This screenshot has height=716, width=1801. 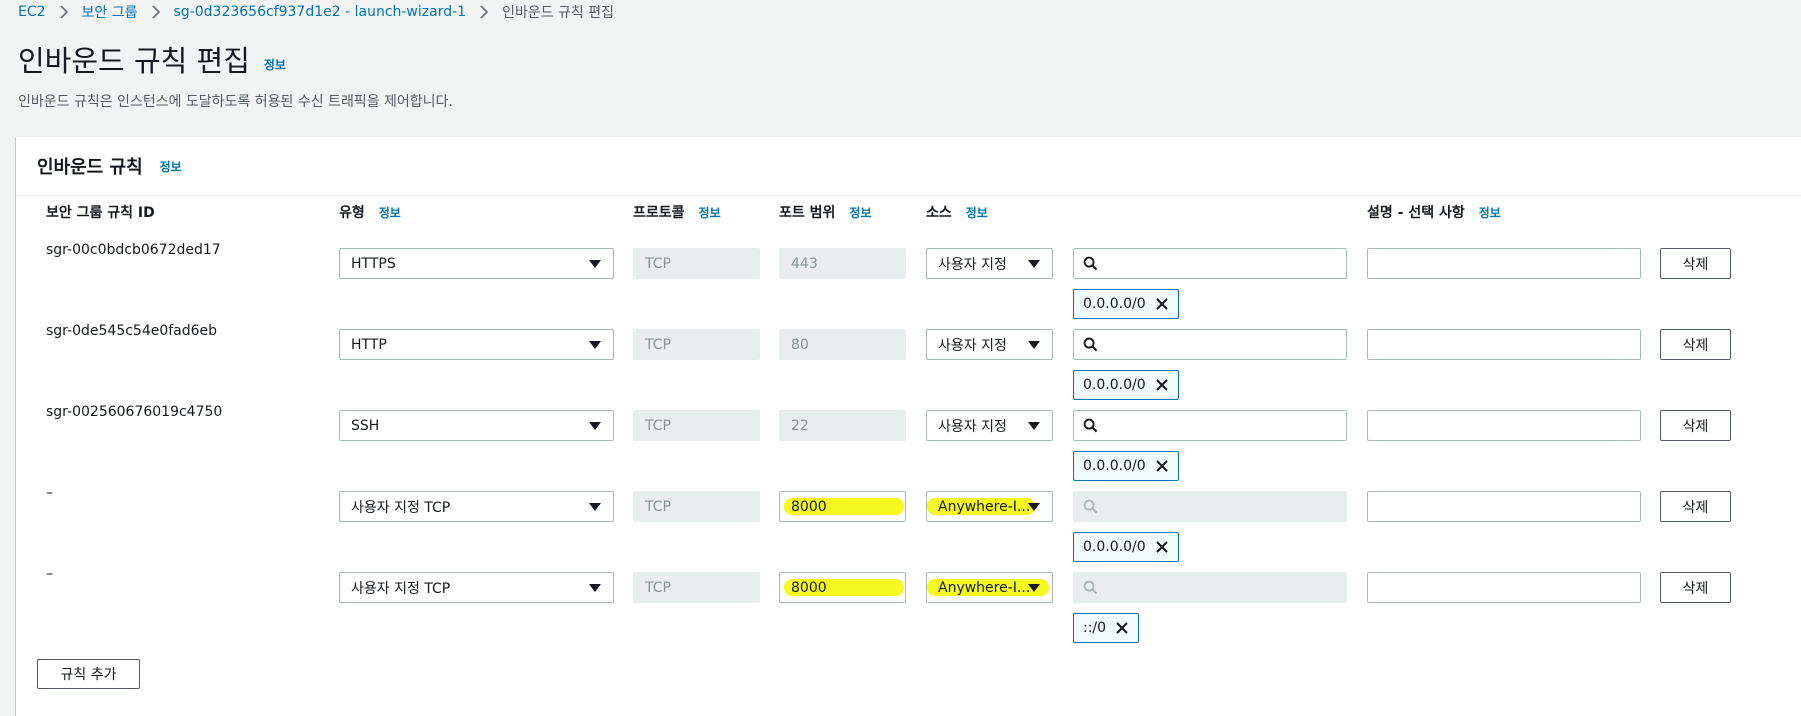 I want to click on column-header-port-range: 포트 범위 정보, so click(x=825, y=212).